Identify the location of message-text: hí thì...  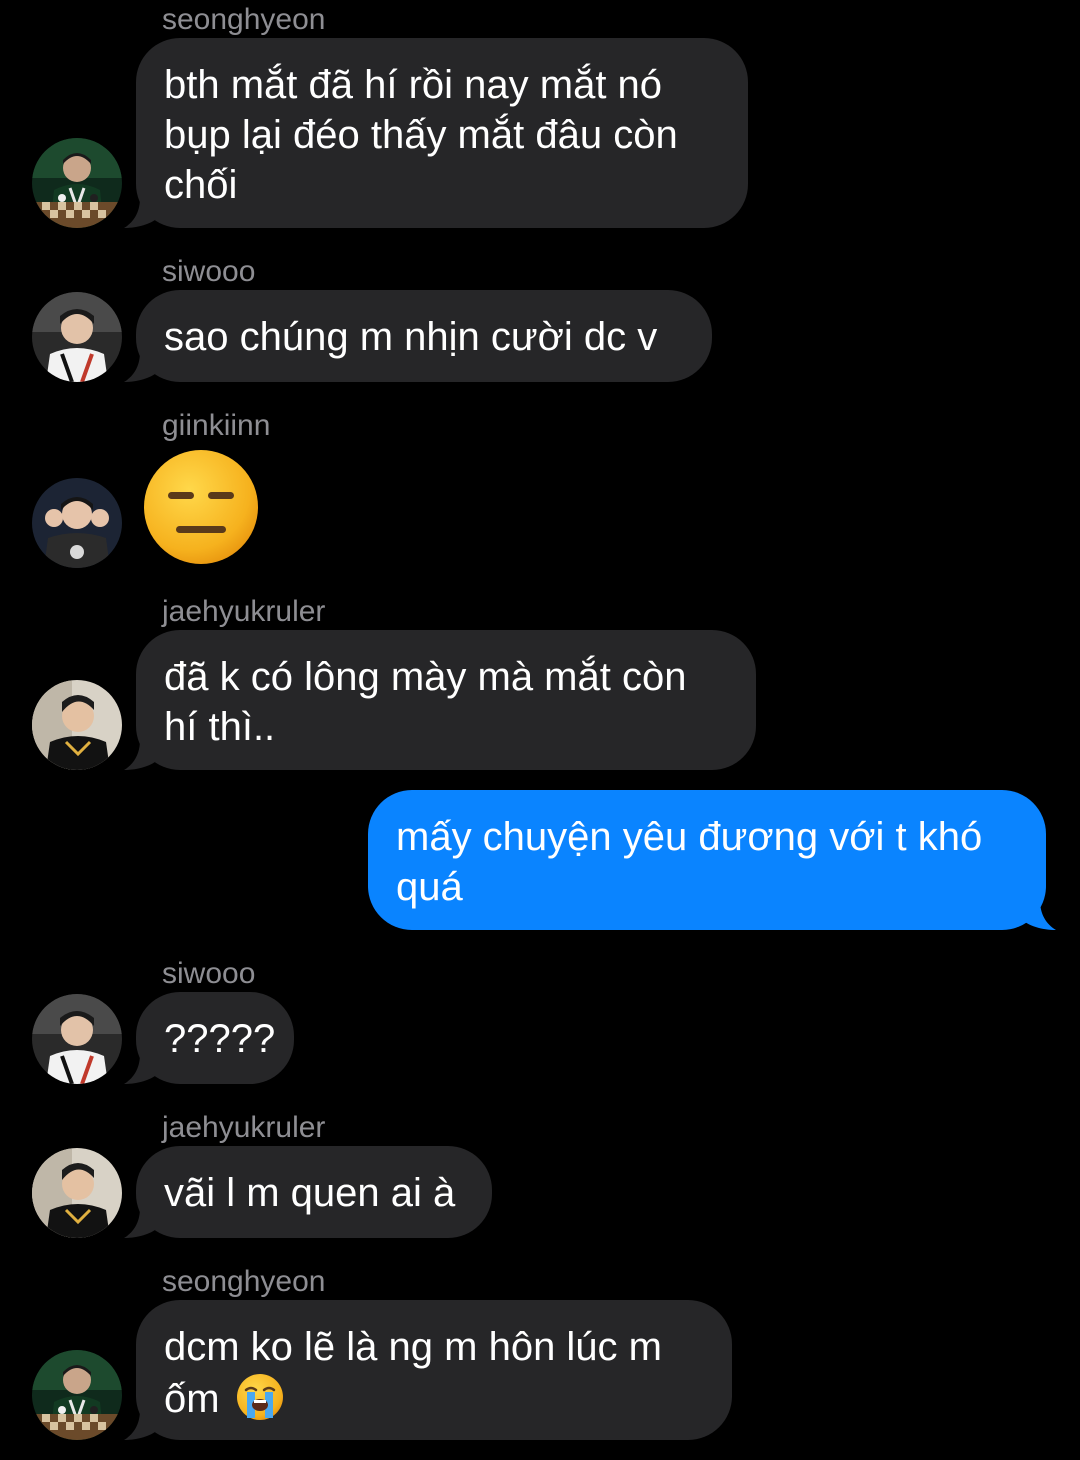
(220, 727).